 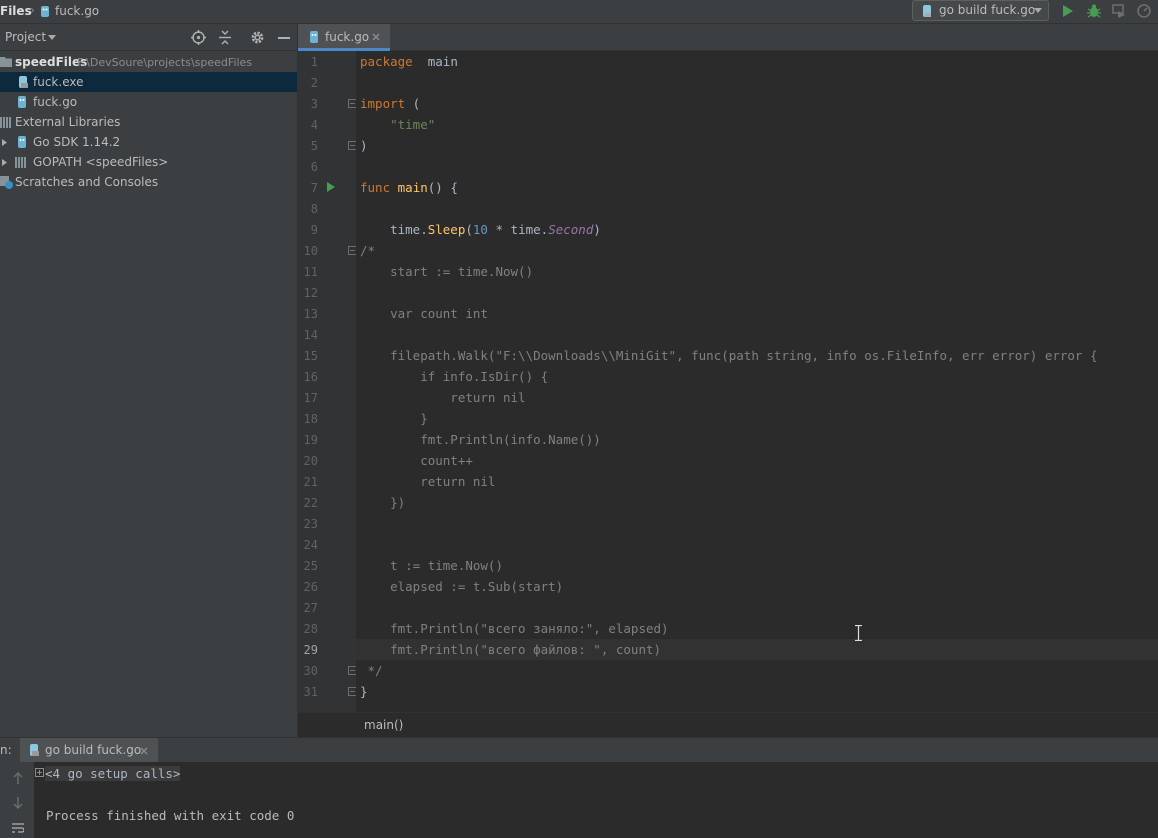 I want to click on code-token: (, so click(x=469, y=229).